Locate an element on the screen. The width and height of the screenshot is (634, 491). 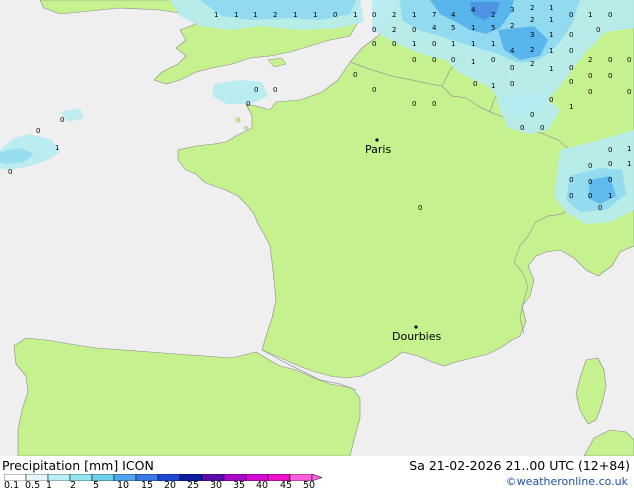
credit-link: ©weatheronline.co.uk is located at coordinates (567, 481).